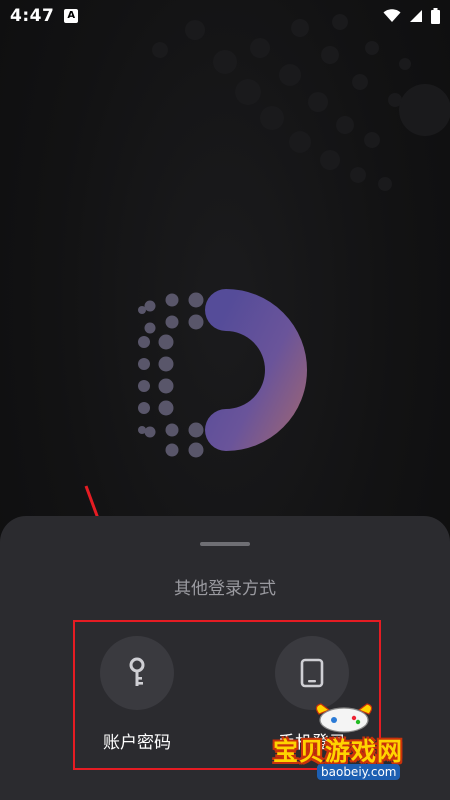  Describe the element at coordinates (301, 102) in the screenshot. I see `background-dot-pattern` at that location.